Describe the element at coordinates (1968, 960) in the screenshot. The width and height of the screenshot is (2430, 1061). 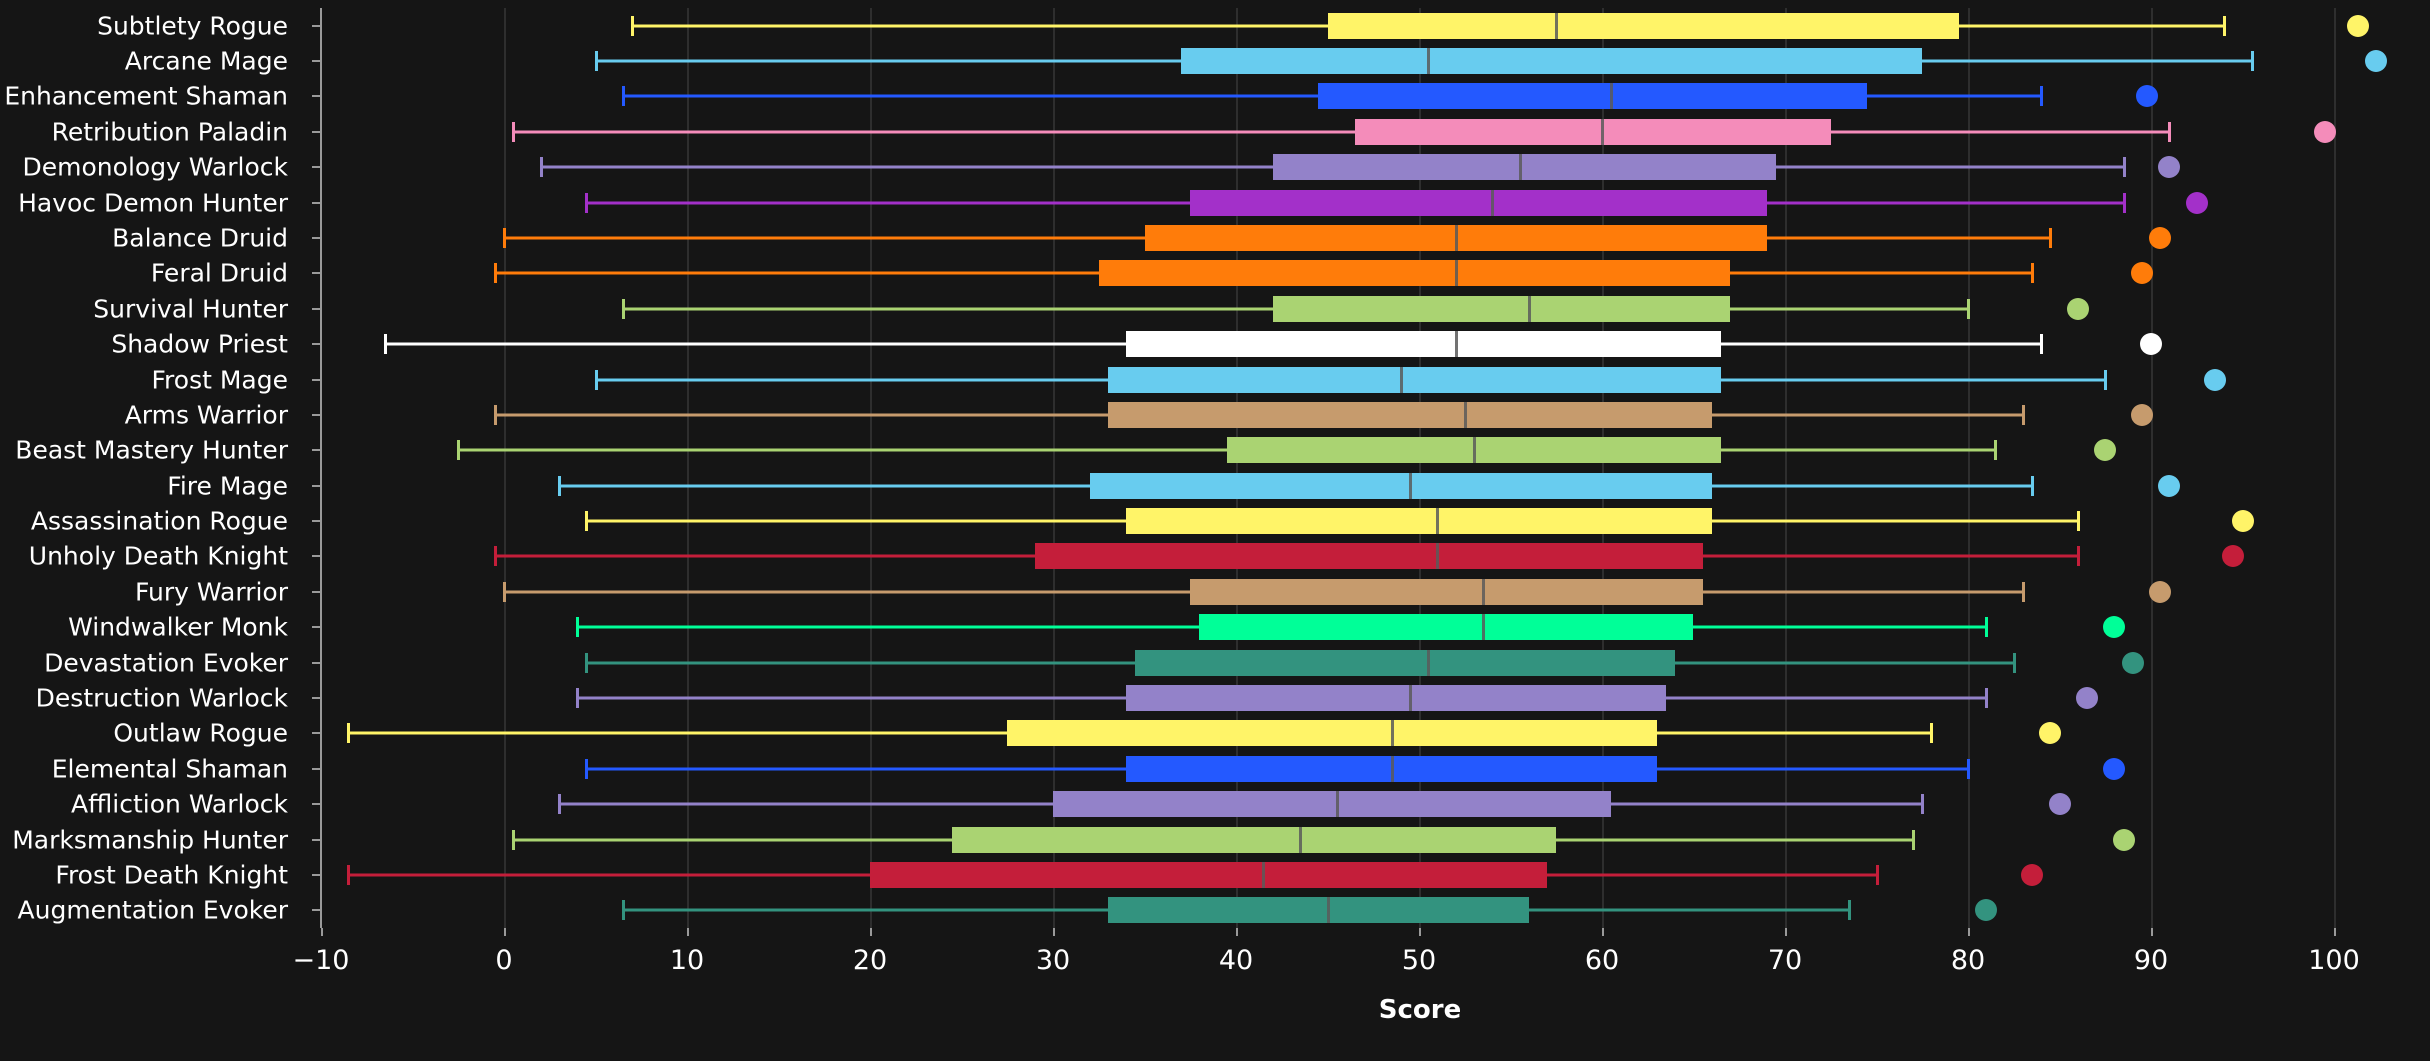
I see `x-tick-label: 80` at that location.